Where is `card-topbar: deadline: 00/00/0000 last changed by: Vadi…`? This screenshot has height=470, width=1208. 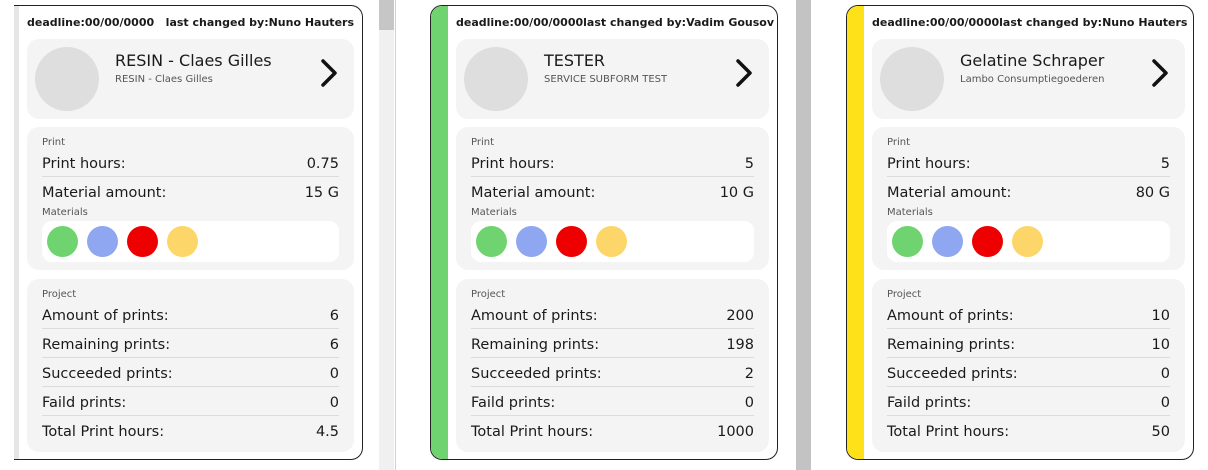
card-topbar: deadline: 00/00/0000 last changed by: Vadi… is located at coordinates (615, 22).